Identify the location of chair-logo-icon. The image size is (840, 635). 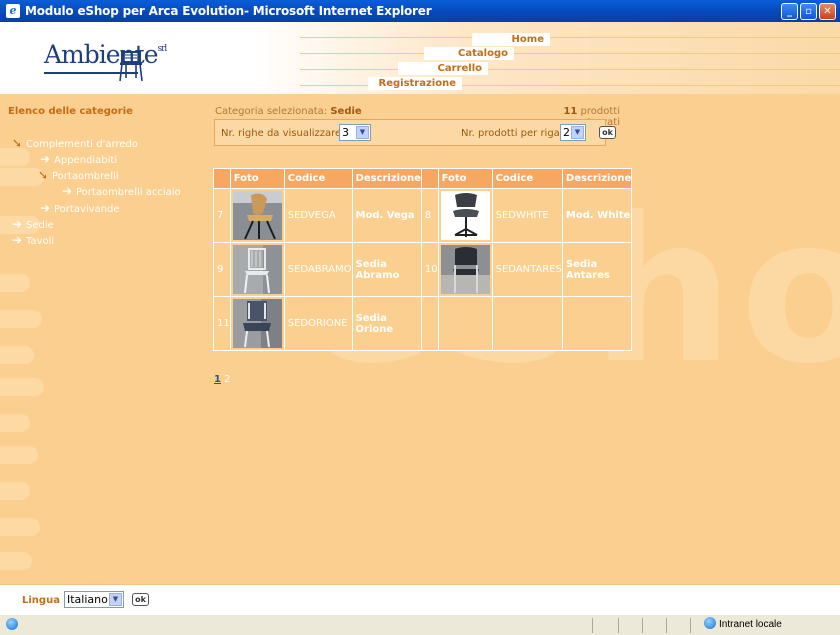
(131, 66).